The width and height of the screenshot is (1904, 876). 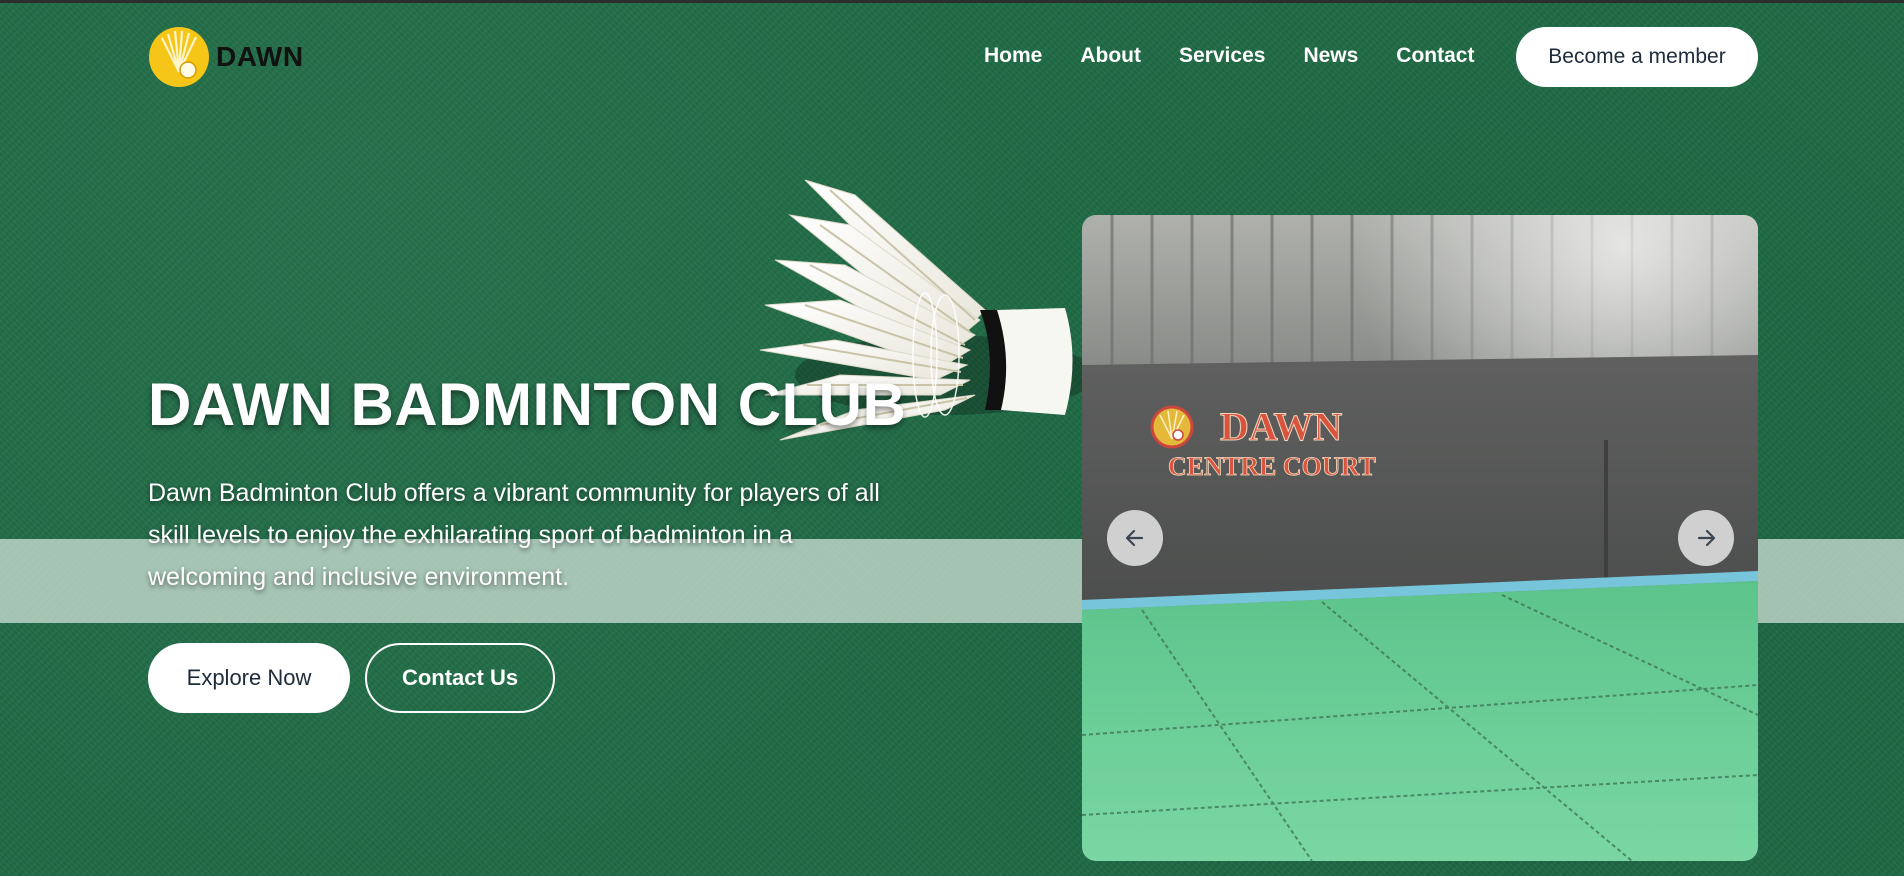 I want to click on shuttlecock-sun-icon, so click(x=179, y=57).